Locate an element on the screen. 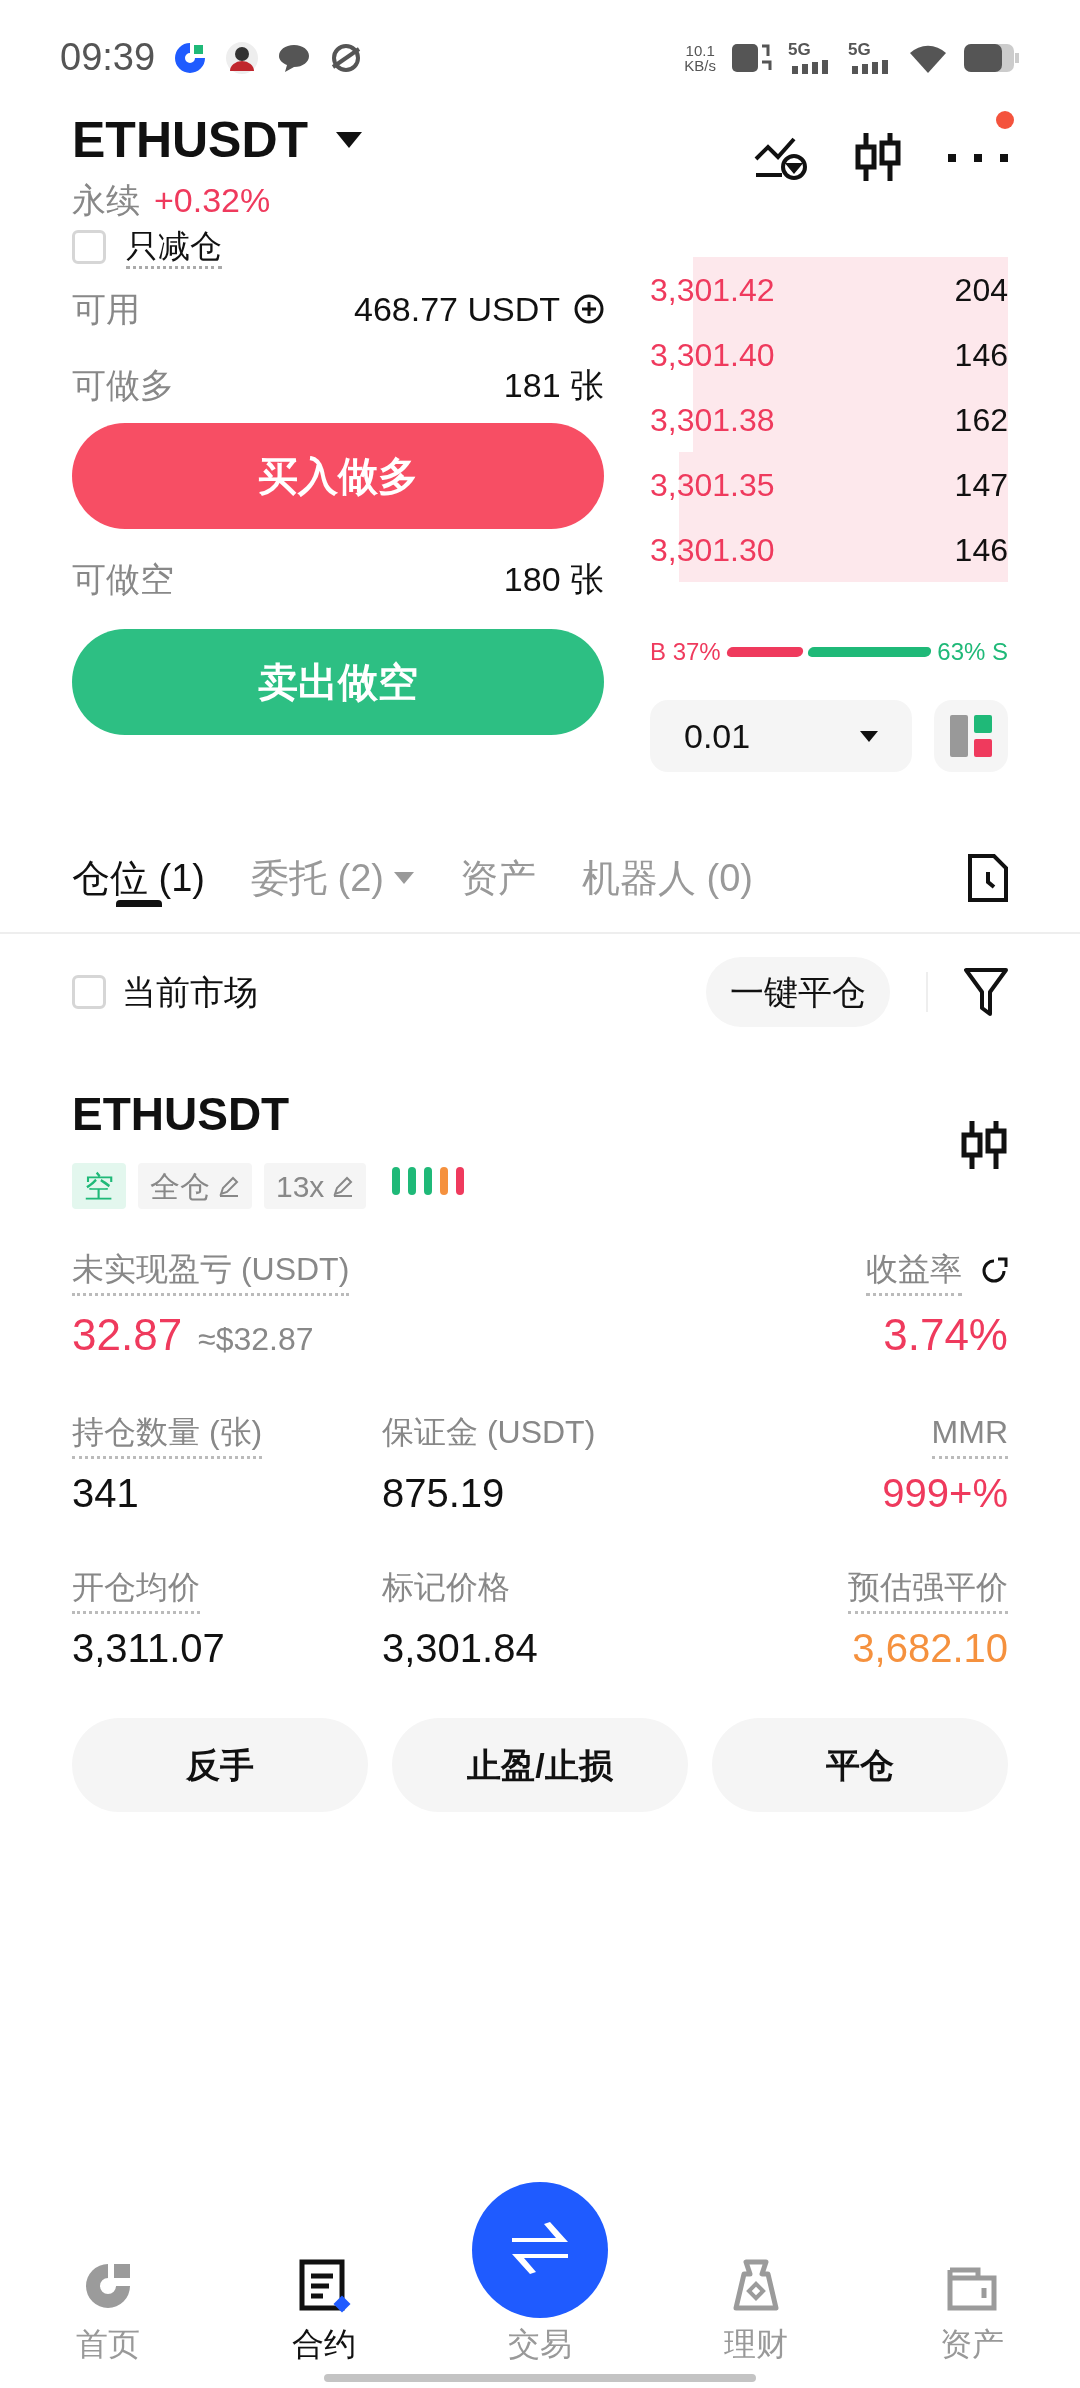  close-all-button: 一键平仓 is located at coordinates (798, 992).